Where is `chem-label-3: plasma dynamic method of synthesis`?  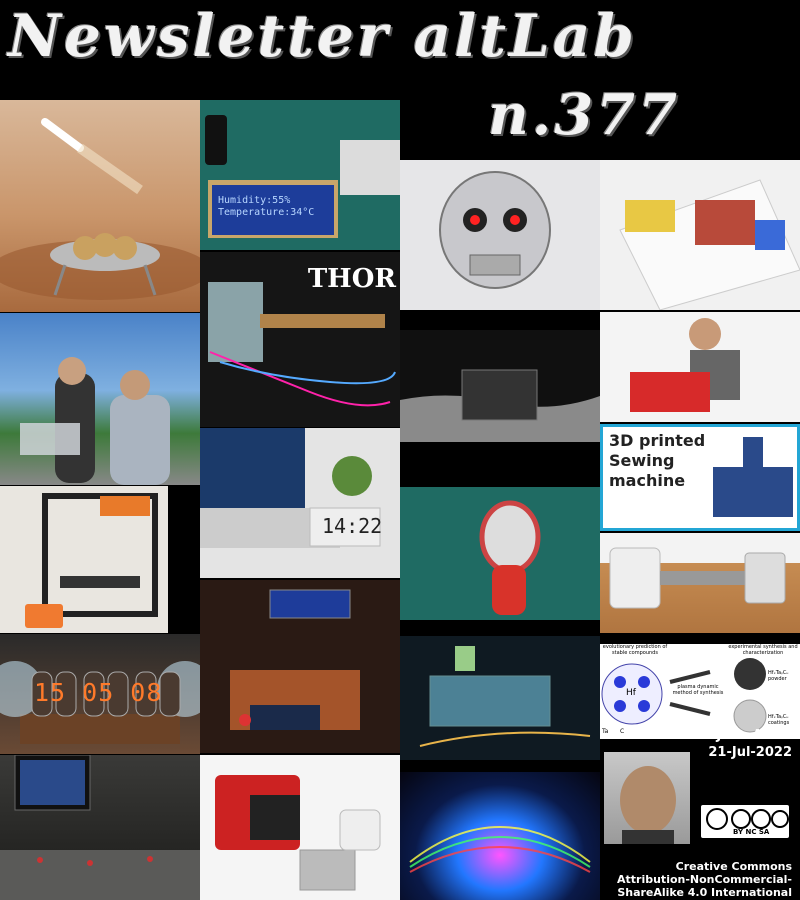
chem-label-3: plasma dynamic method of synthesis is located at coordinates (698, 690).